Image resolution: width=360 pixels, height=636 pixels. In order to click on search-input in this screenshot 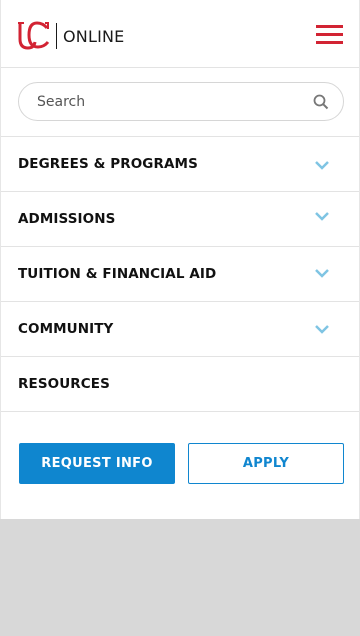, I will do `click(167, 101)`.